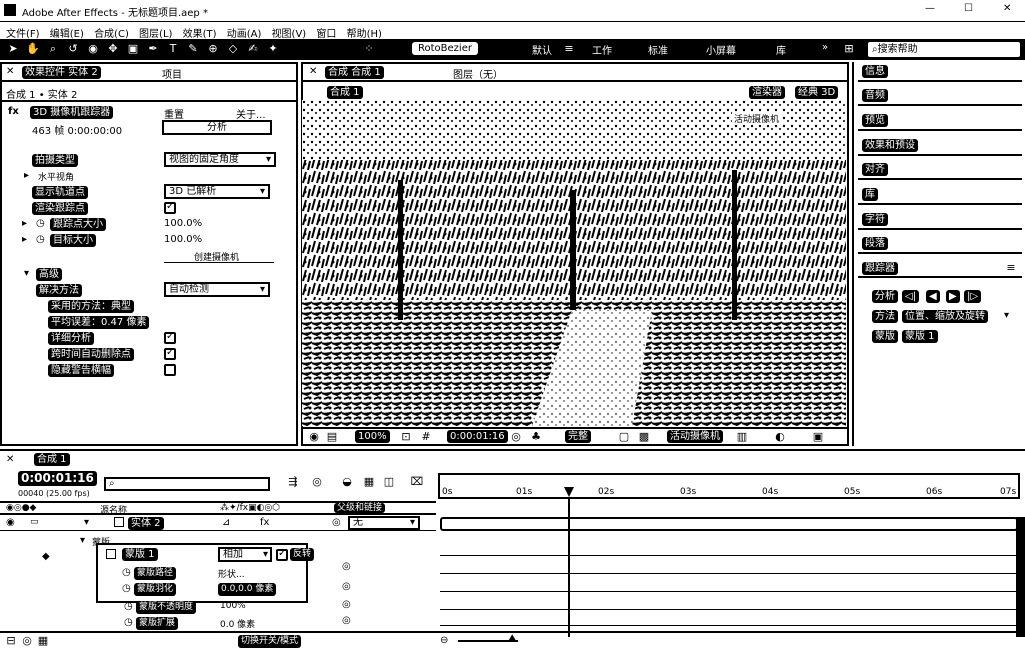  What do you see at coordinates (945, 316) in the screenshot?
I see `method-select: 位置、缩放及旋转` at bounding box center [945, 316].